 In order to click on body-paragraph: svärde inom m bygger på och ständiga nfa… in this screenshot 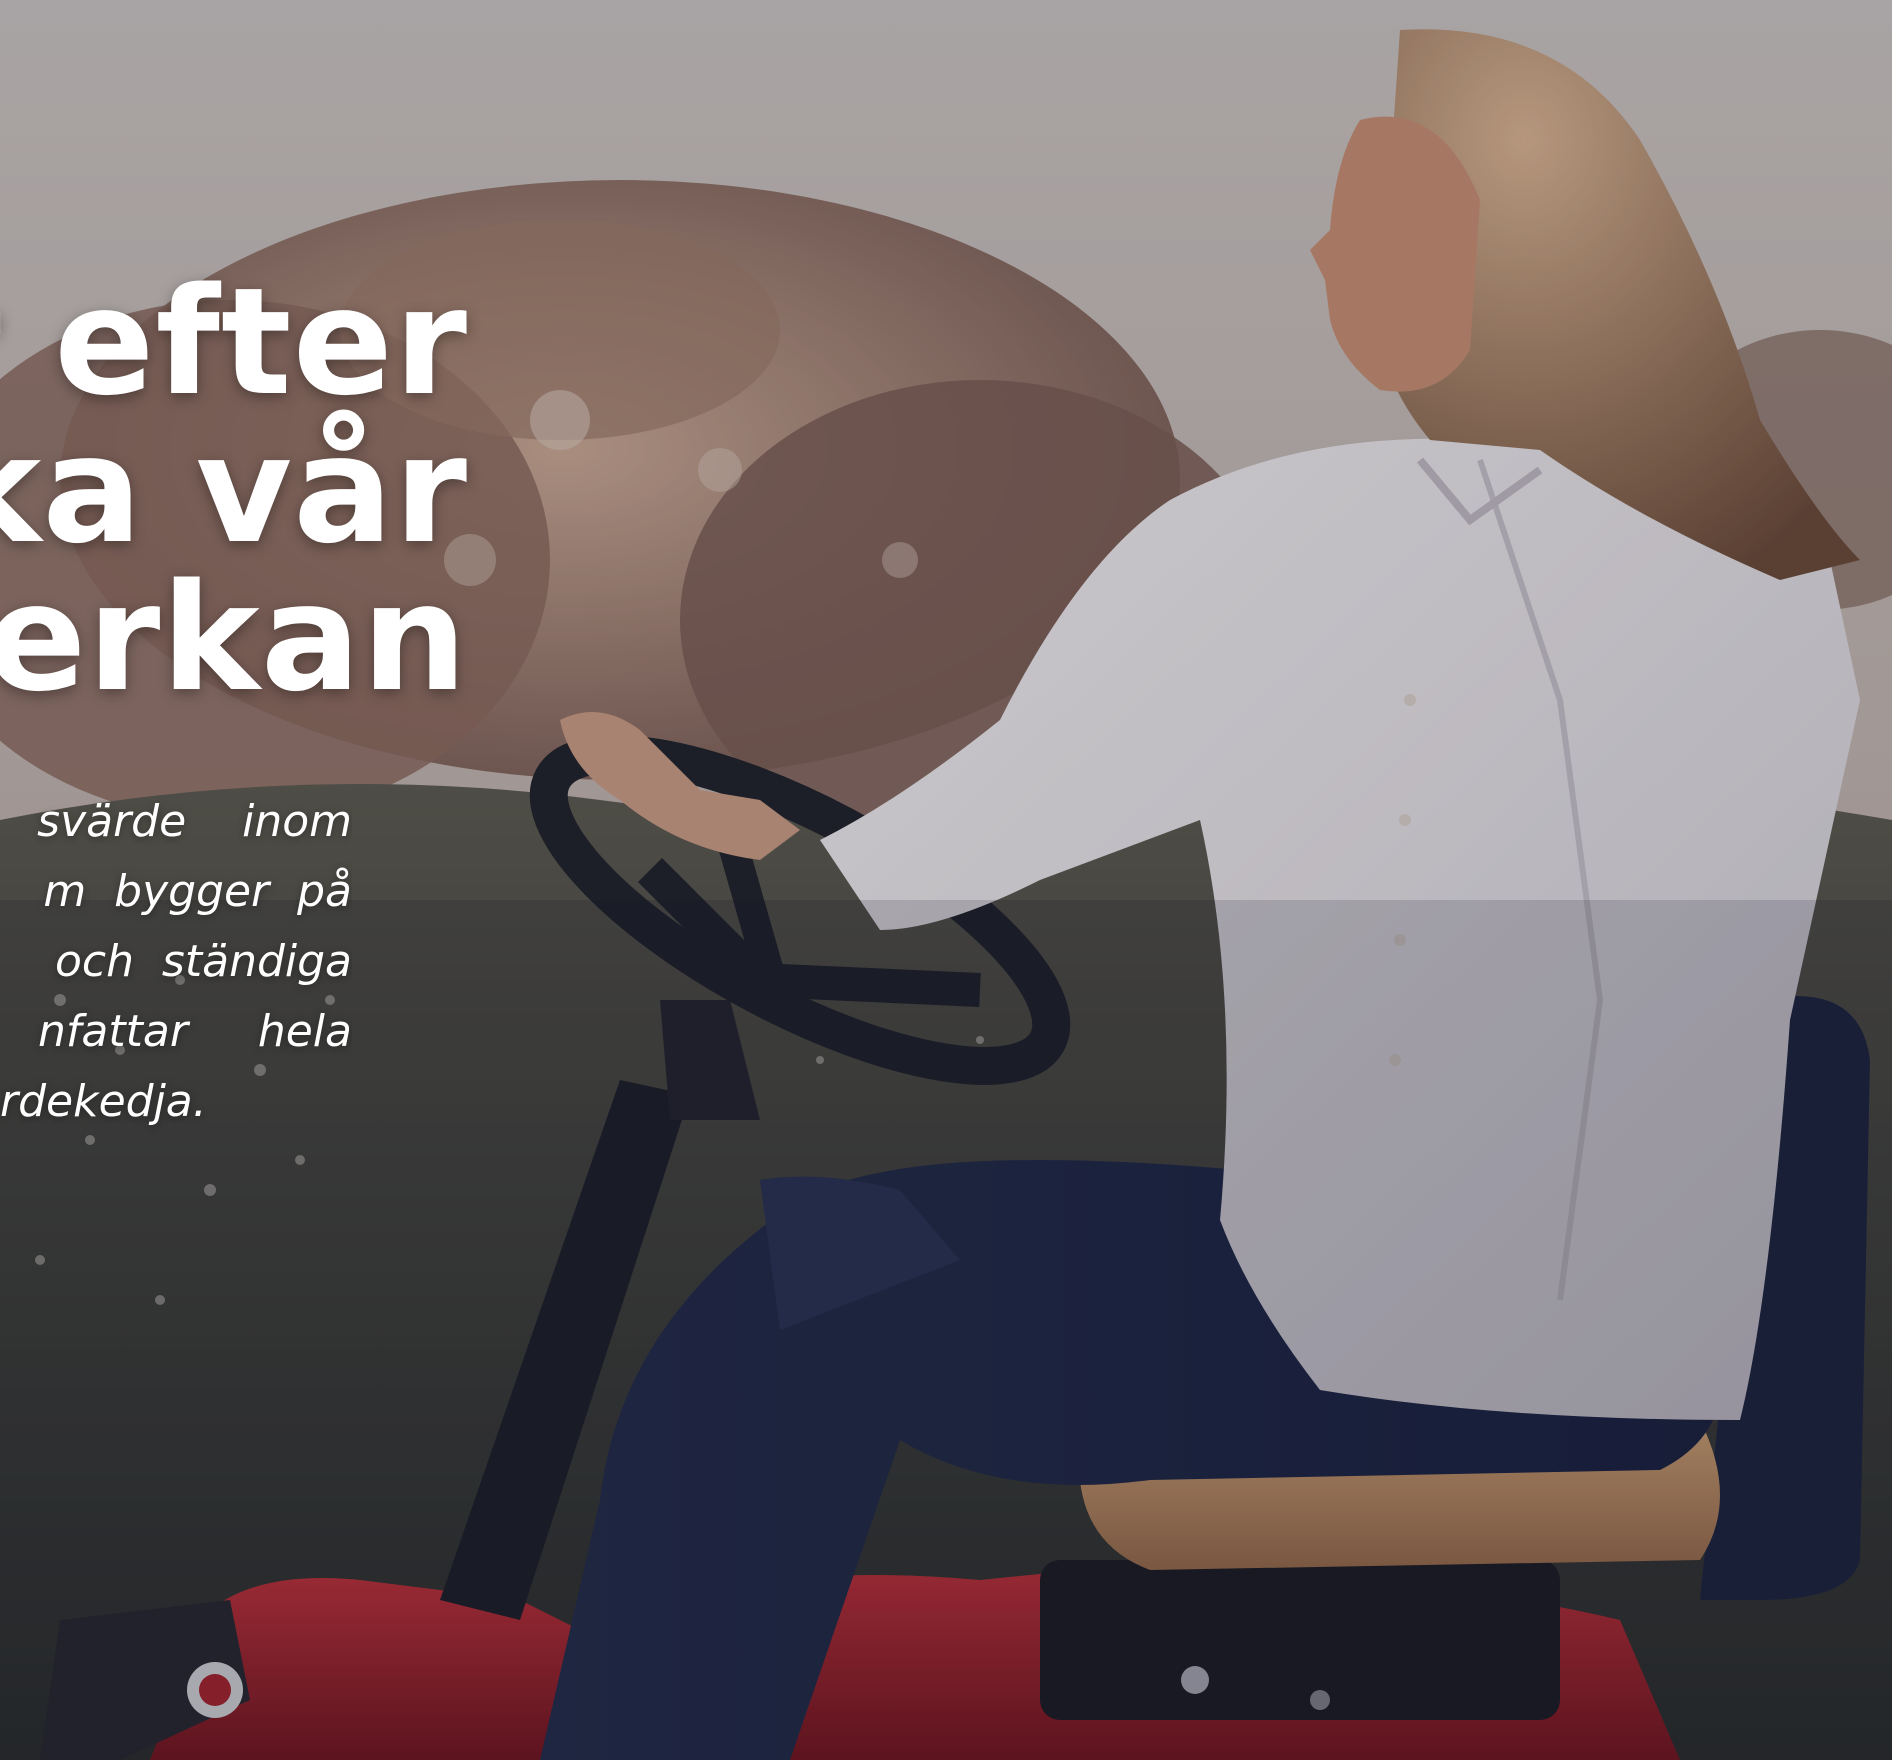, I will do `click(176, 975)`.